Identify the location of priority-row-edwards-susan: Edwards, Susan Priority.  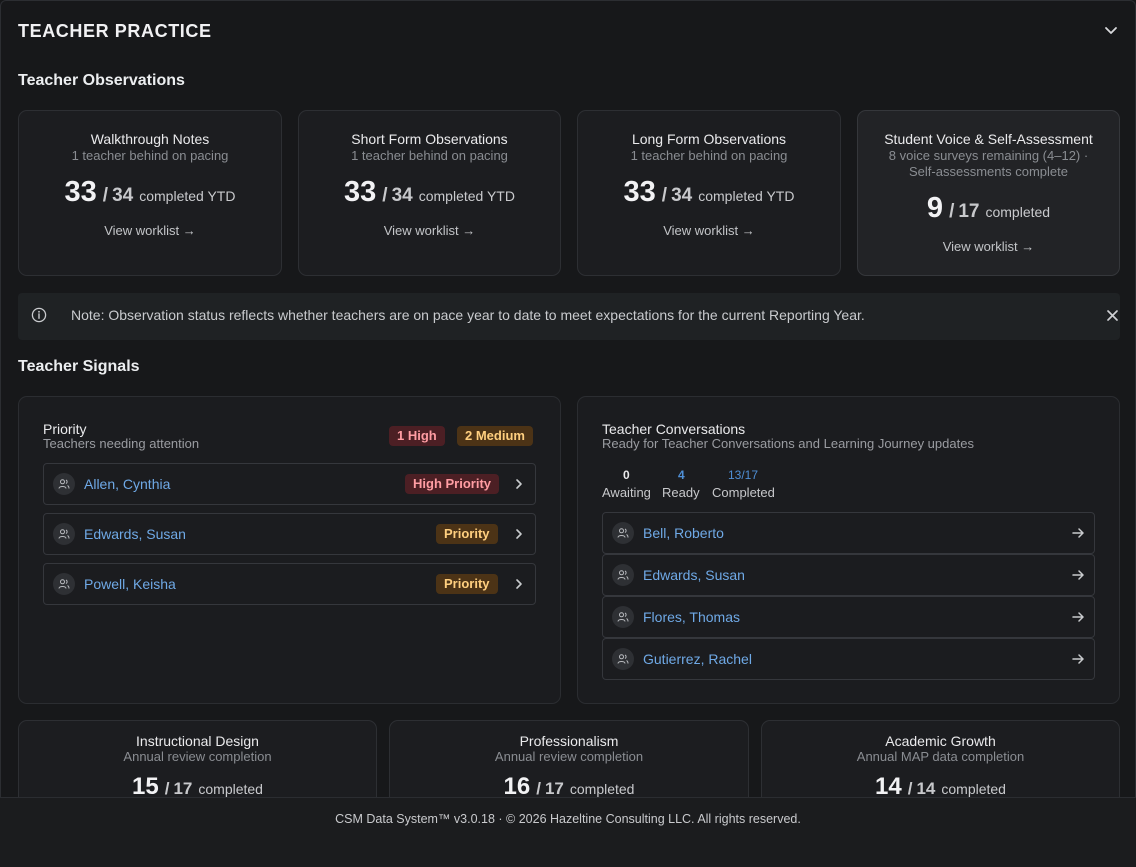
(289, 534).